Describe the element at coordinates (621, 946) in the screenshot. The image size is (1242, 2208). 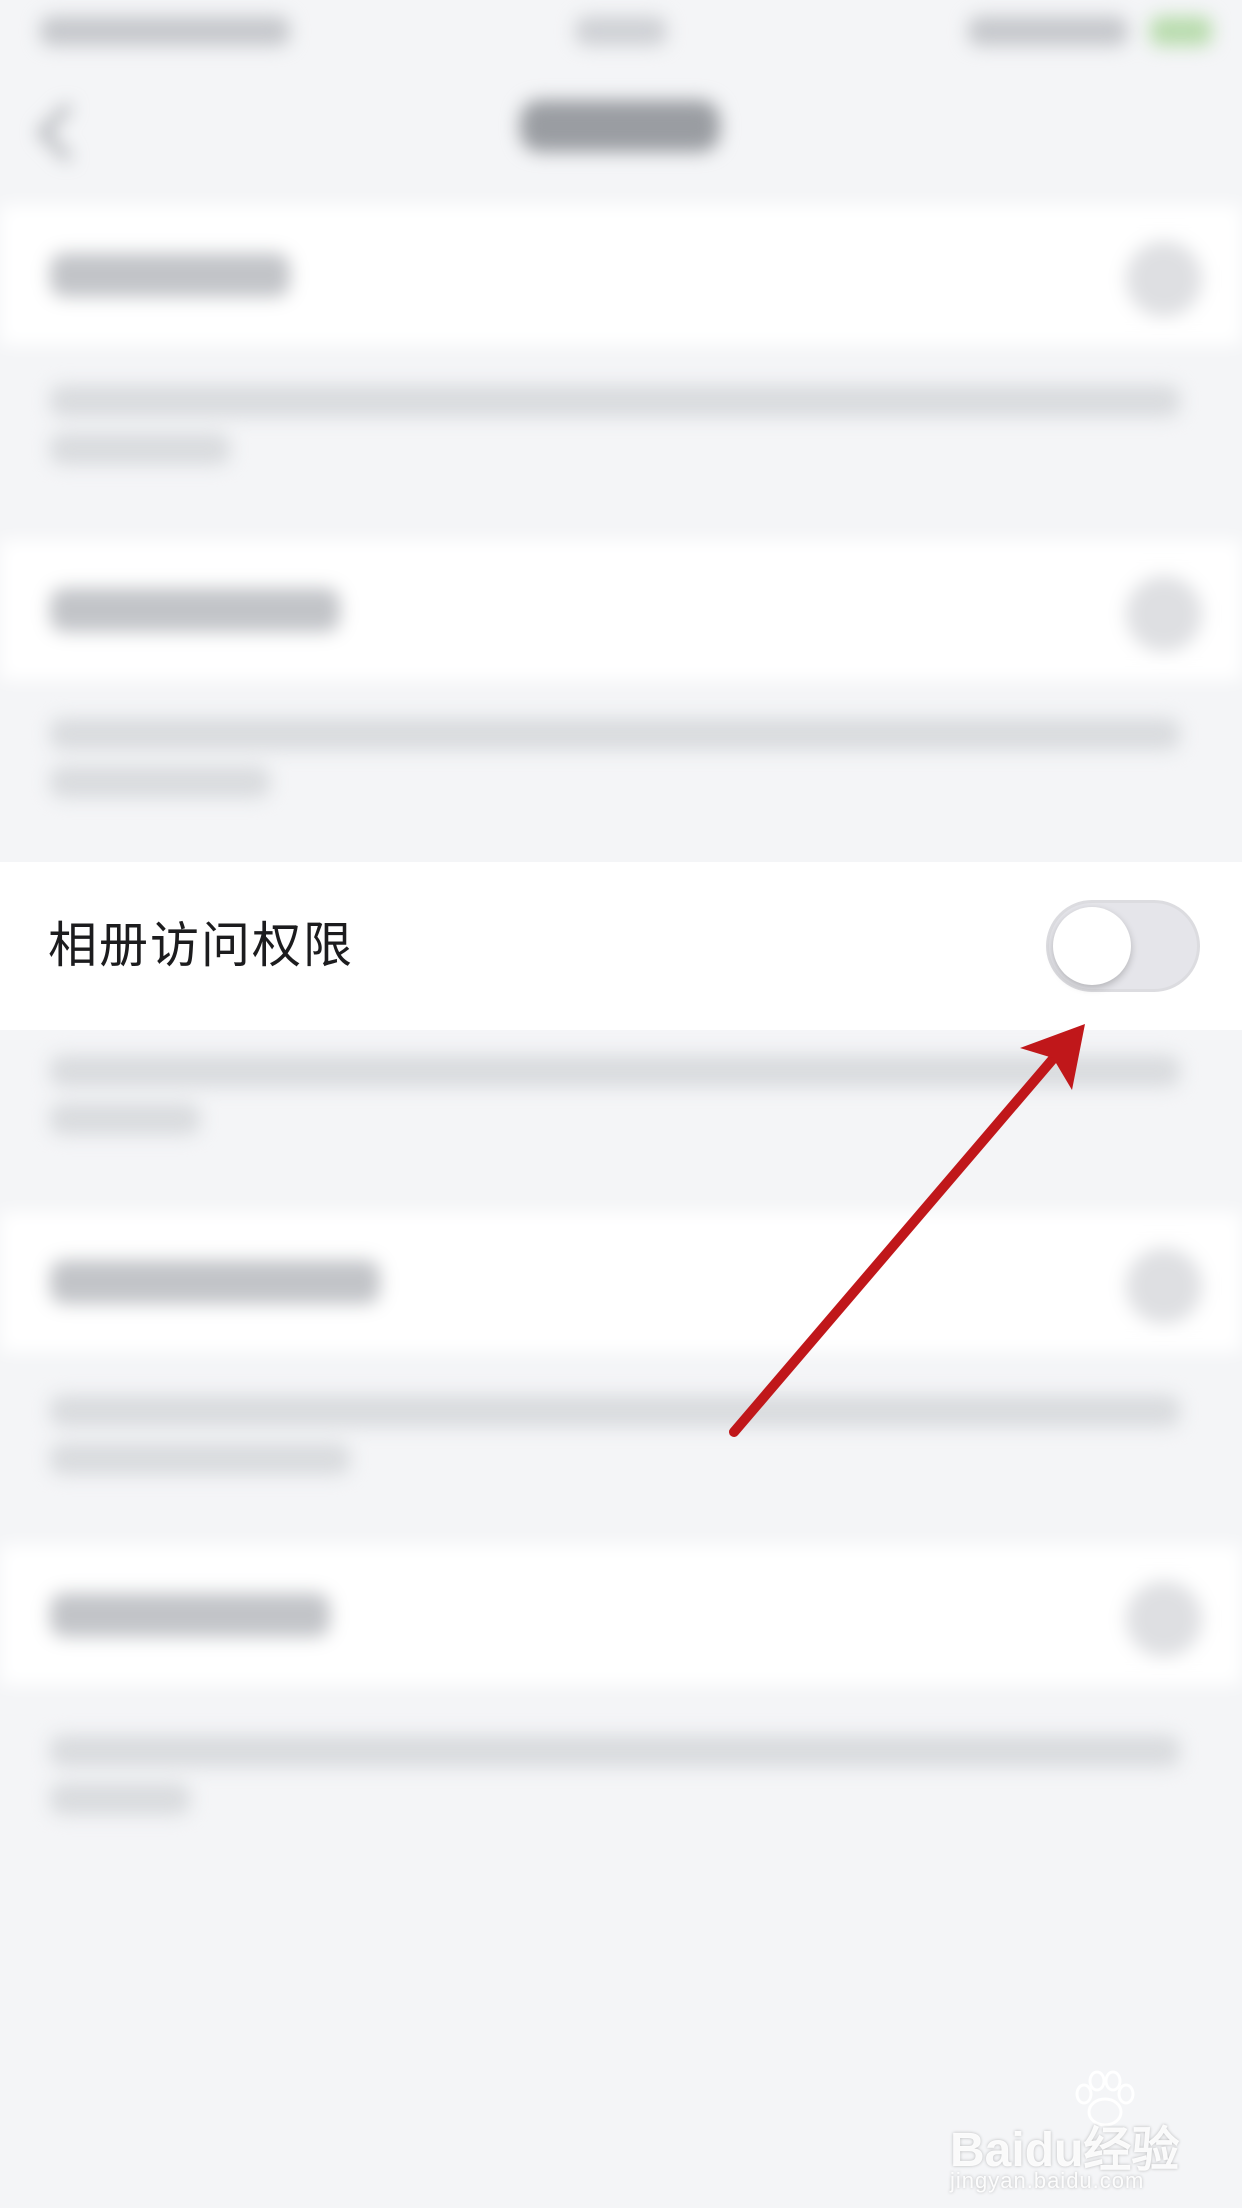
I see `setting-row-album-access: 相册访问权限` at that location.